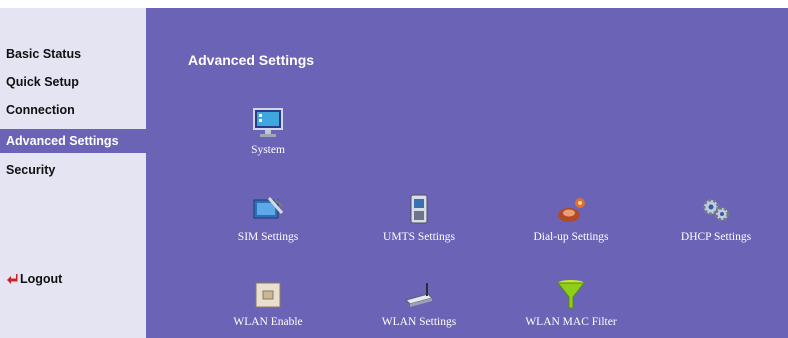 The width and height of the screenshot is (788, 338). I want to click on tile-wlan-settings: WLAN Settings, so click(419, 303).